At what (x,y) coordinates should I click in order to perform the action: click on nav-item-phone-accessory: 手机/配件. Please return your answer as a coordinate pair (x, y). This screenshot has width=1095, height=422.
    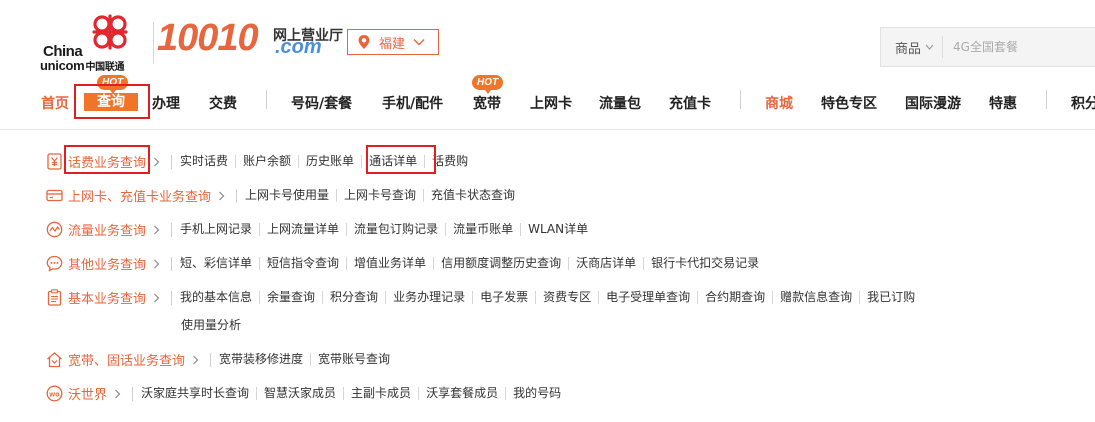
    Looking at the image, I should click on (412, 103).